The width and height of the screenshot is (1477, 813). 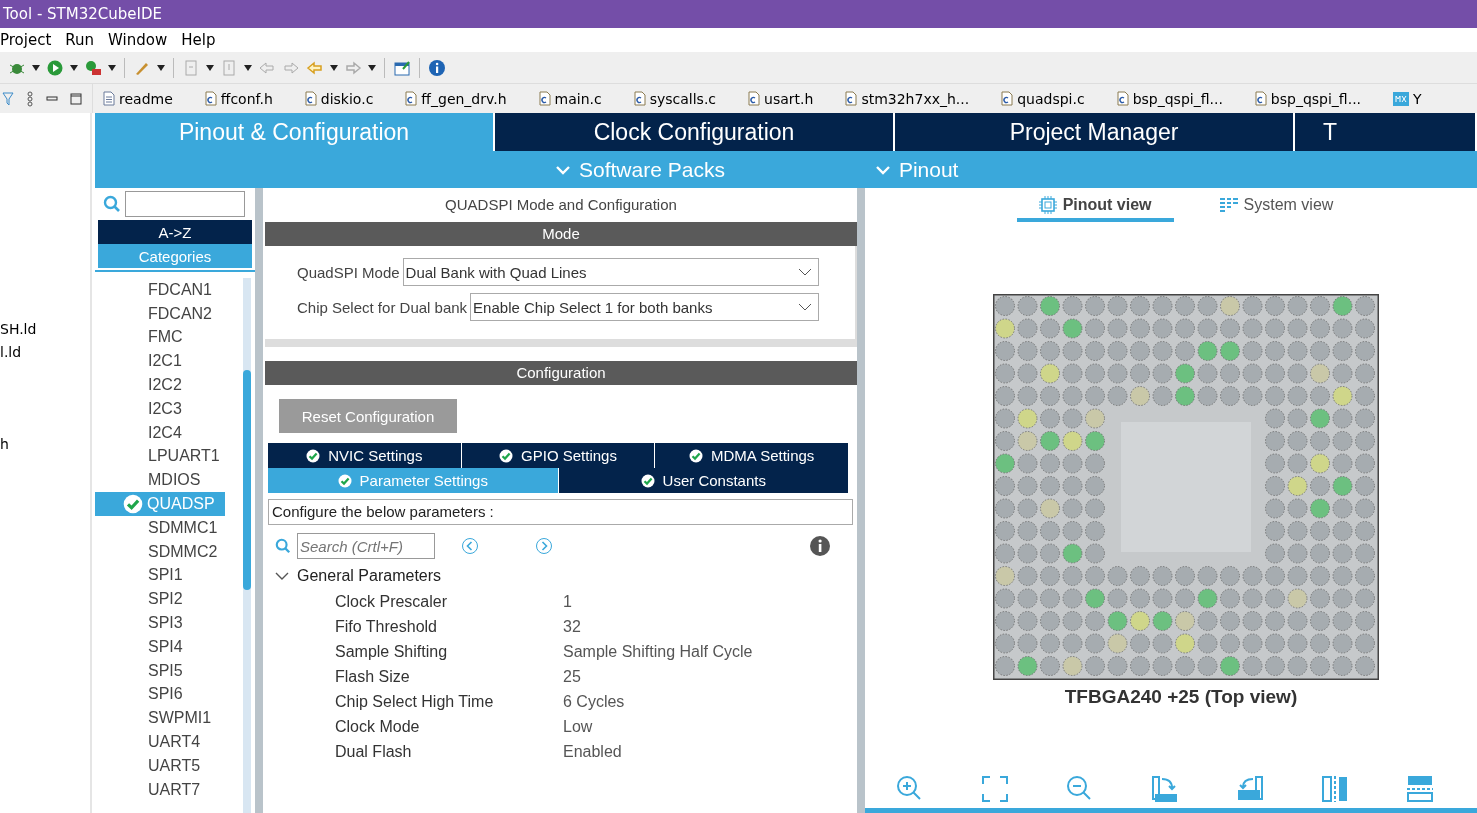 I want to click on project-tree-item: h, so click(x=45, y=447).